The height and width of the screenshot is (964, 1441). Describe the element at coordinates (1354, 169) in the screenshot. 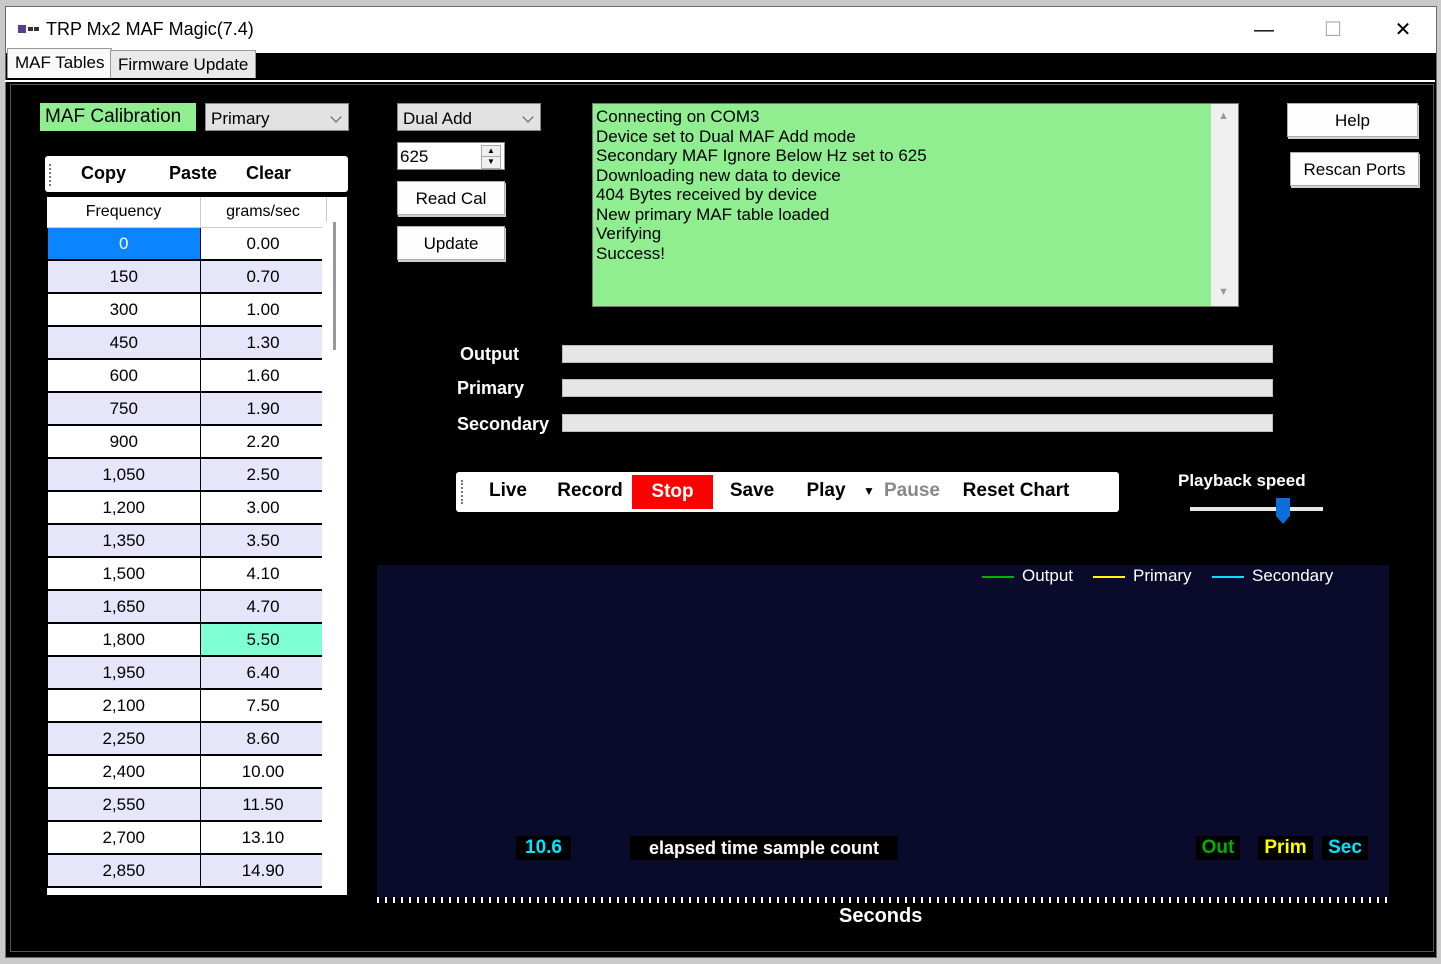

I see `rescan-ports-button: Rescan Ports` at that location.